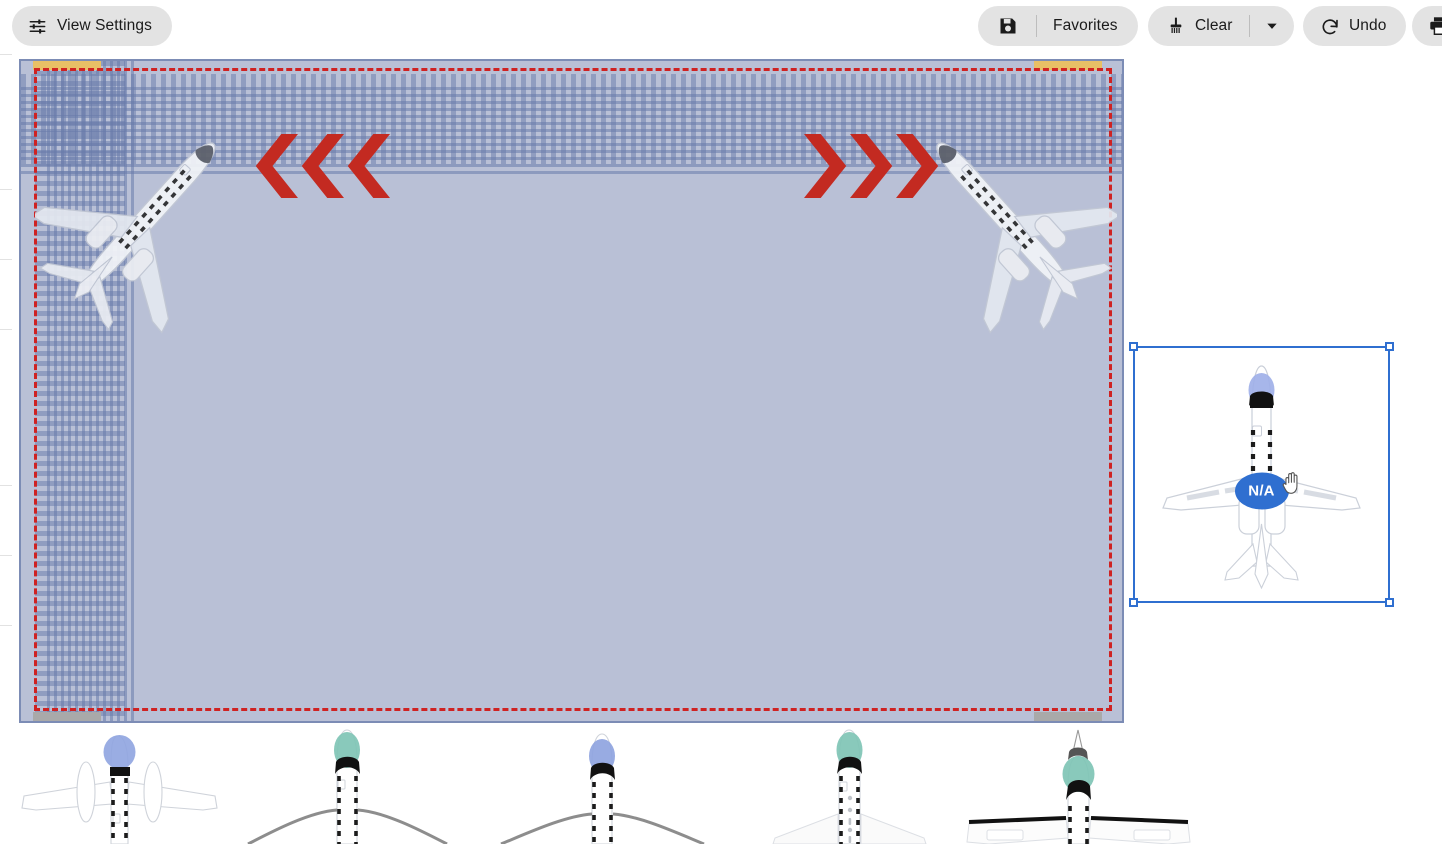 Image resolution: width=1442 pixels, height=844 pixels. I want to click on favorites-button: Favorites, so click(1087, 26).